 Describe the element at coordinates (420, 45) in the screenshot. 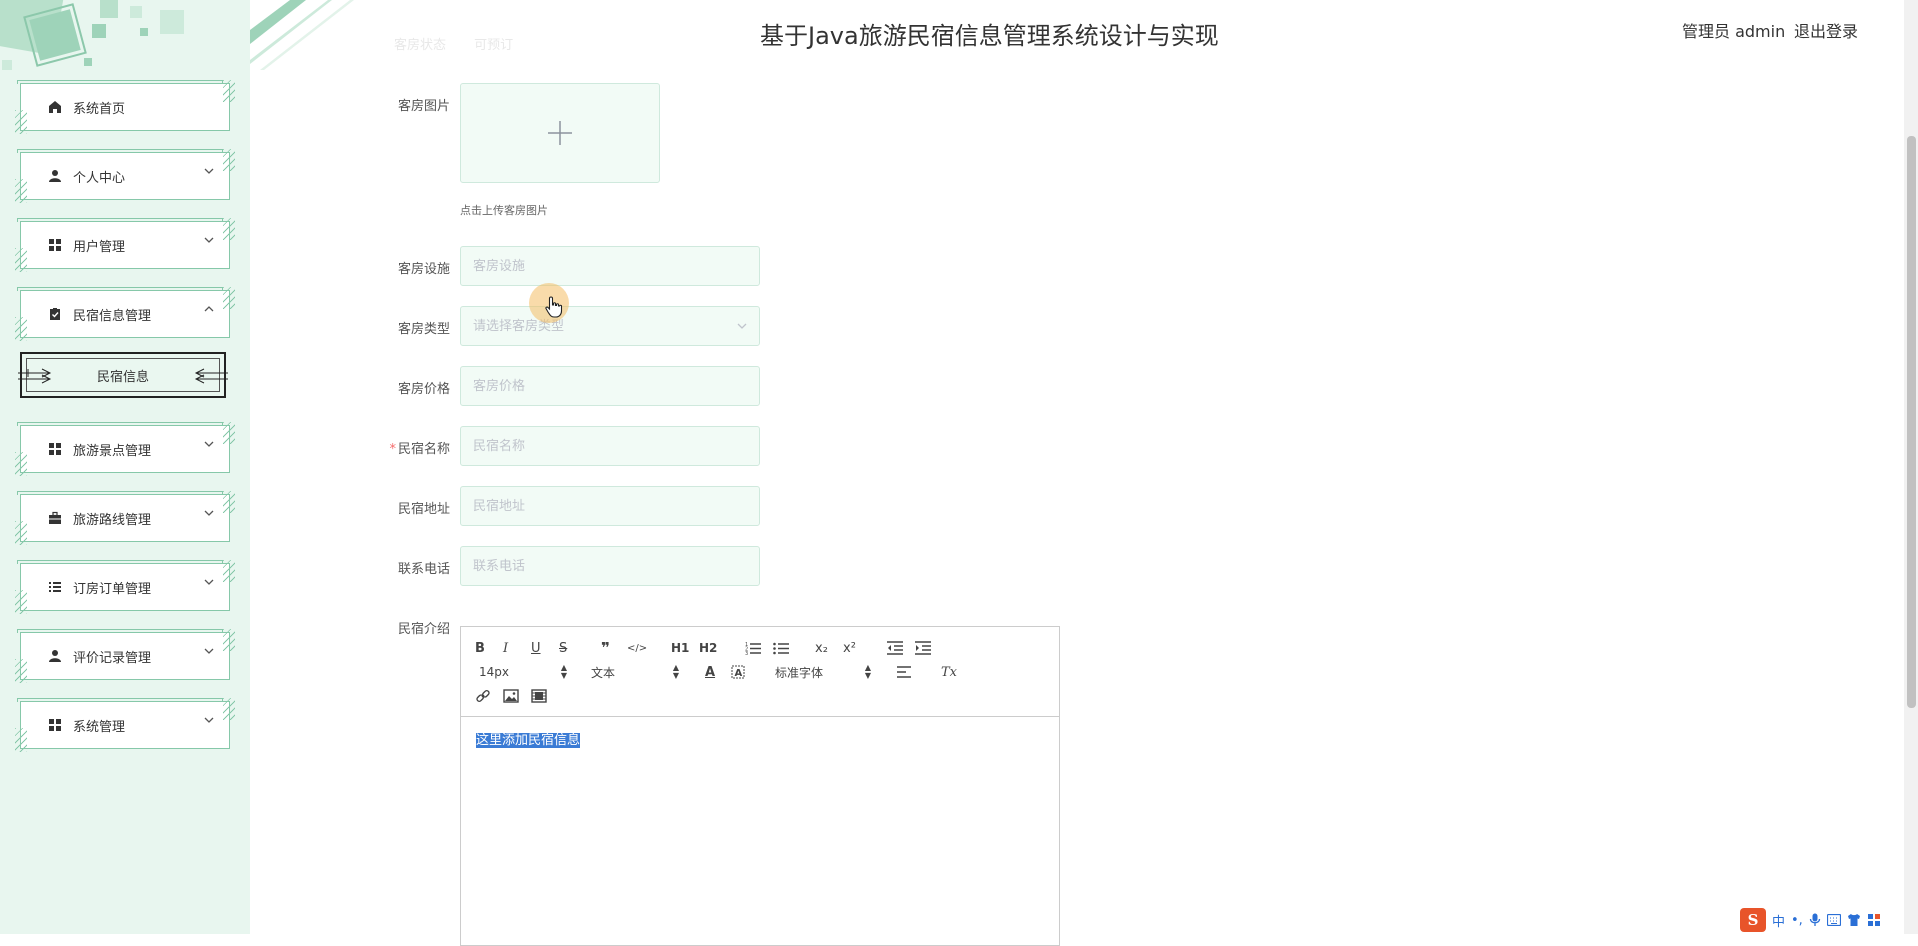

I see `room-status-label: 客房状态` at that location.